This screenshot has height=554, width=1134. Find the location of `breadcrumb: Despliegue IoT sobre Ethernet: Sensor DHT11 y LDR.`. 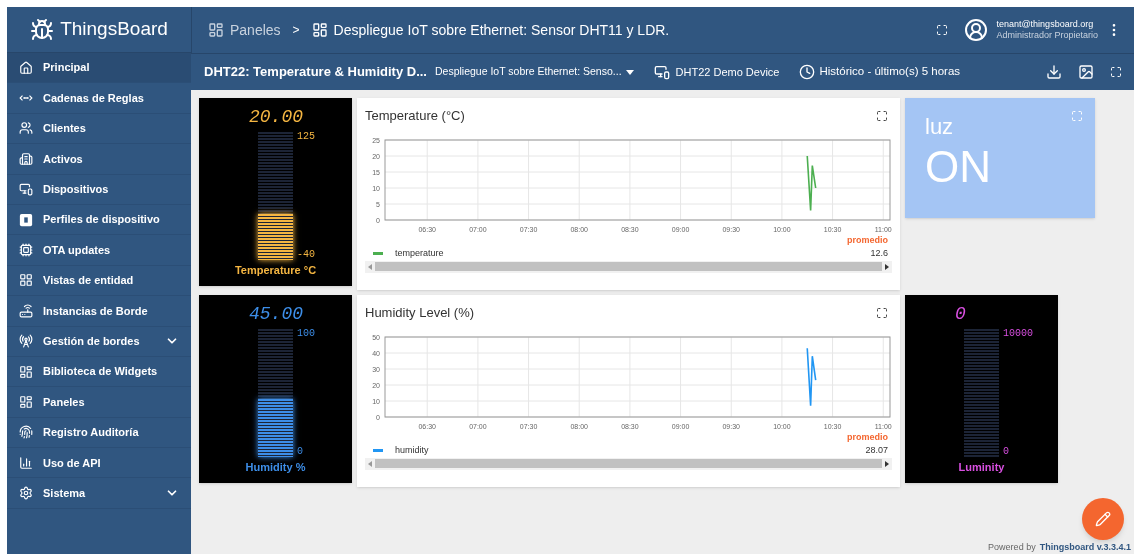

breadcrumb: Despliegue IoT sobre Ethernet: Sensor DHT11 y LDR. is located at coordinates (501, 30).